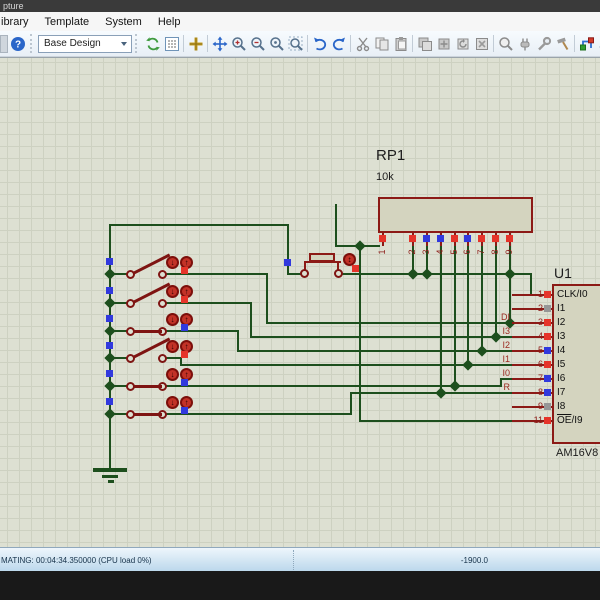 The image size is (600, 600). Describe the element at coordinates (540, 294) in the screenshot. I see `u1-pin-number: 1` at that location.